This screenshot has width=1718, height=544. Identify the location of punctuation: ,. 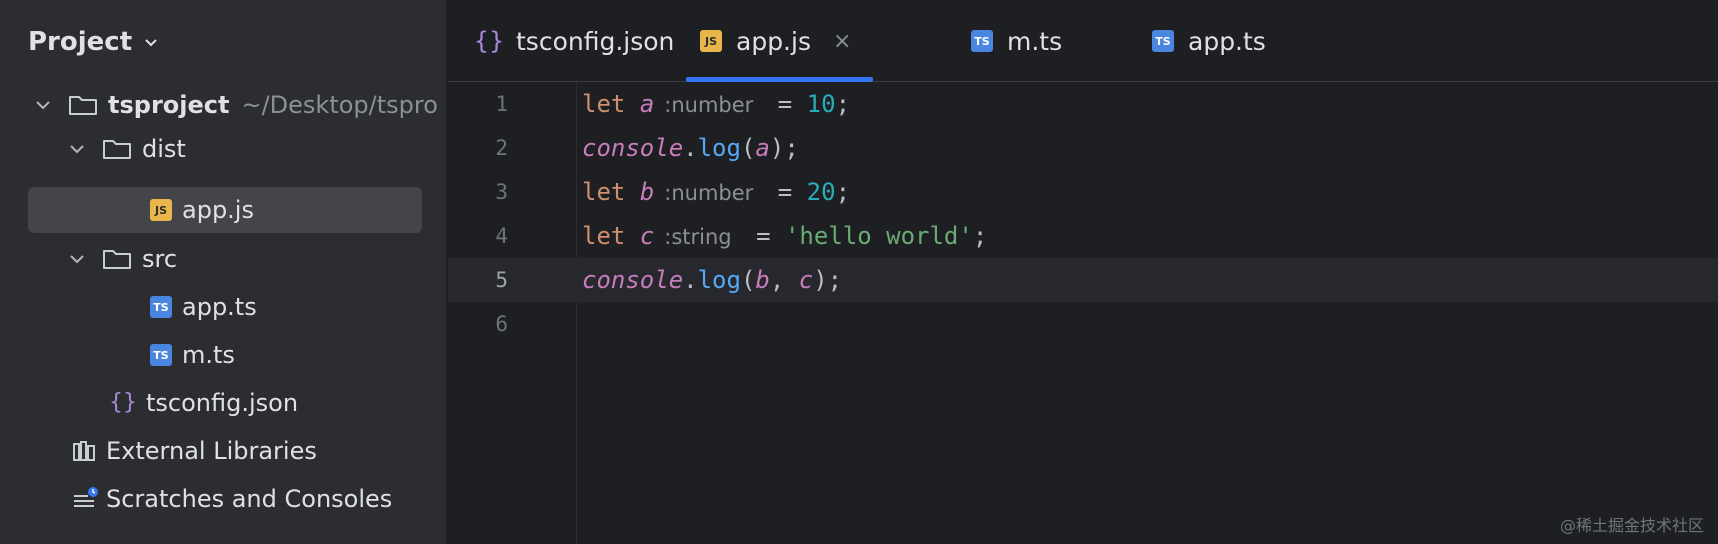
(784, 280).